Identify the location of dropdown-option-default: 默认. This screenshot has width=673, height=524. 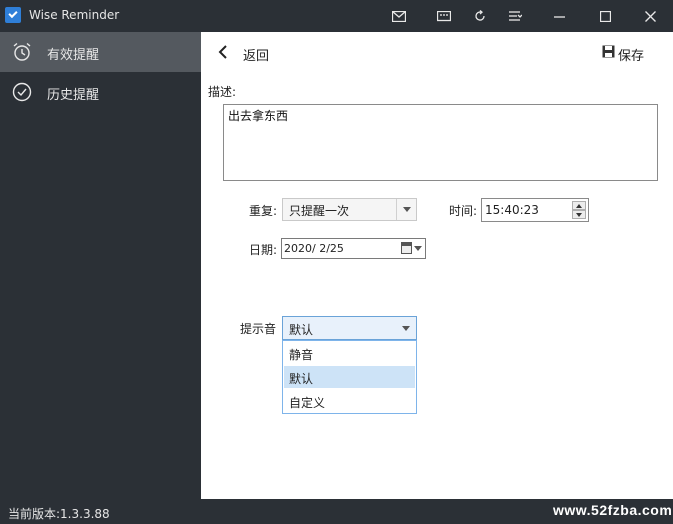
(349, 377).